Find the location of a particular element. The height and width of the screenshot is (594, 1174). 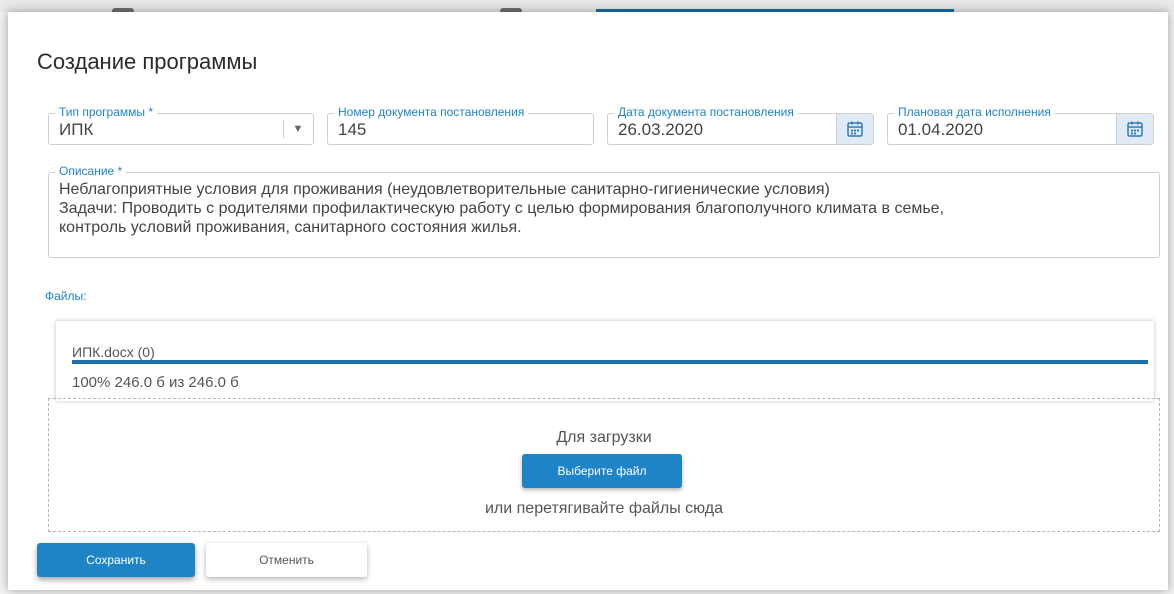

program-type-label: Тип программы * is located at coordinates (106, 112).